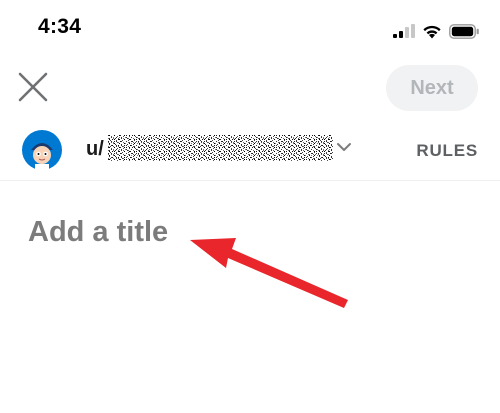 The height and width of the screenshot is (413, 500). I want to click on chevron-down-icon, so click(344, 147).